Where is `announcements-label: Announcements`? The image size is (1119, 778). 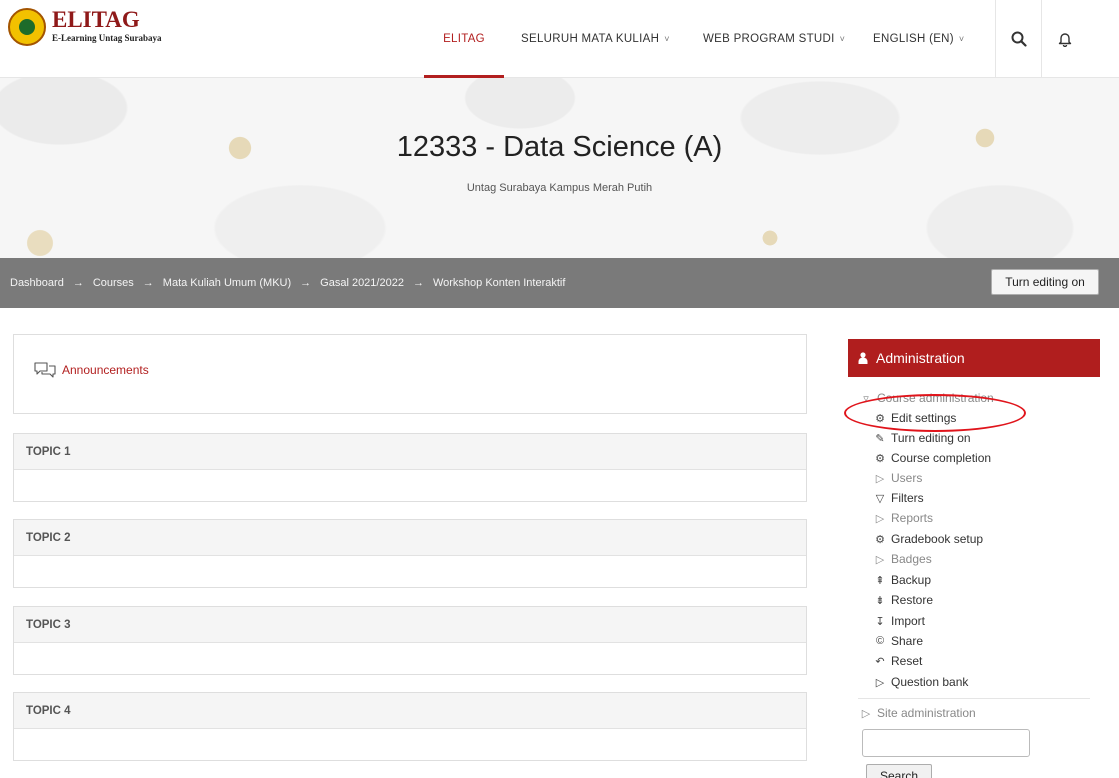 announcements-label: Announcements is located at coordinates (105, 370).